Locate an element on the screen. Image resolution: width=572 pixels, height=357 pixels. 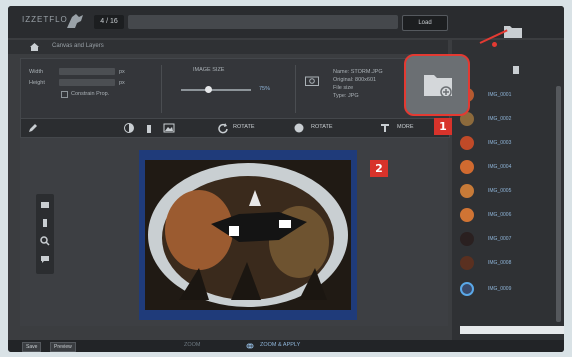
annotation-badge-2: 2 is located at coordinates (379, 168).